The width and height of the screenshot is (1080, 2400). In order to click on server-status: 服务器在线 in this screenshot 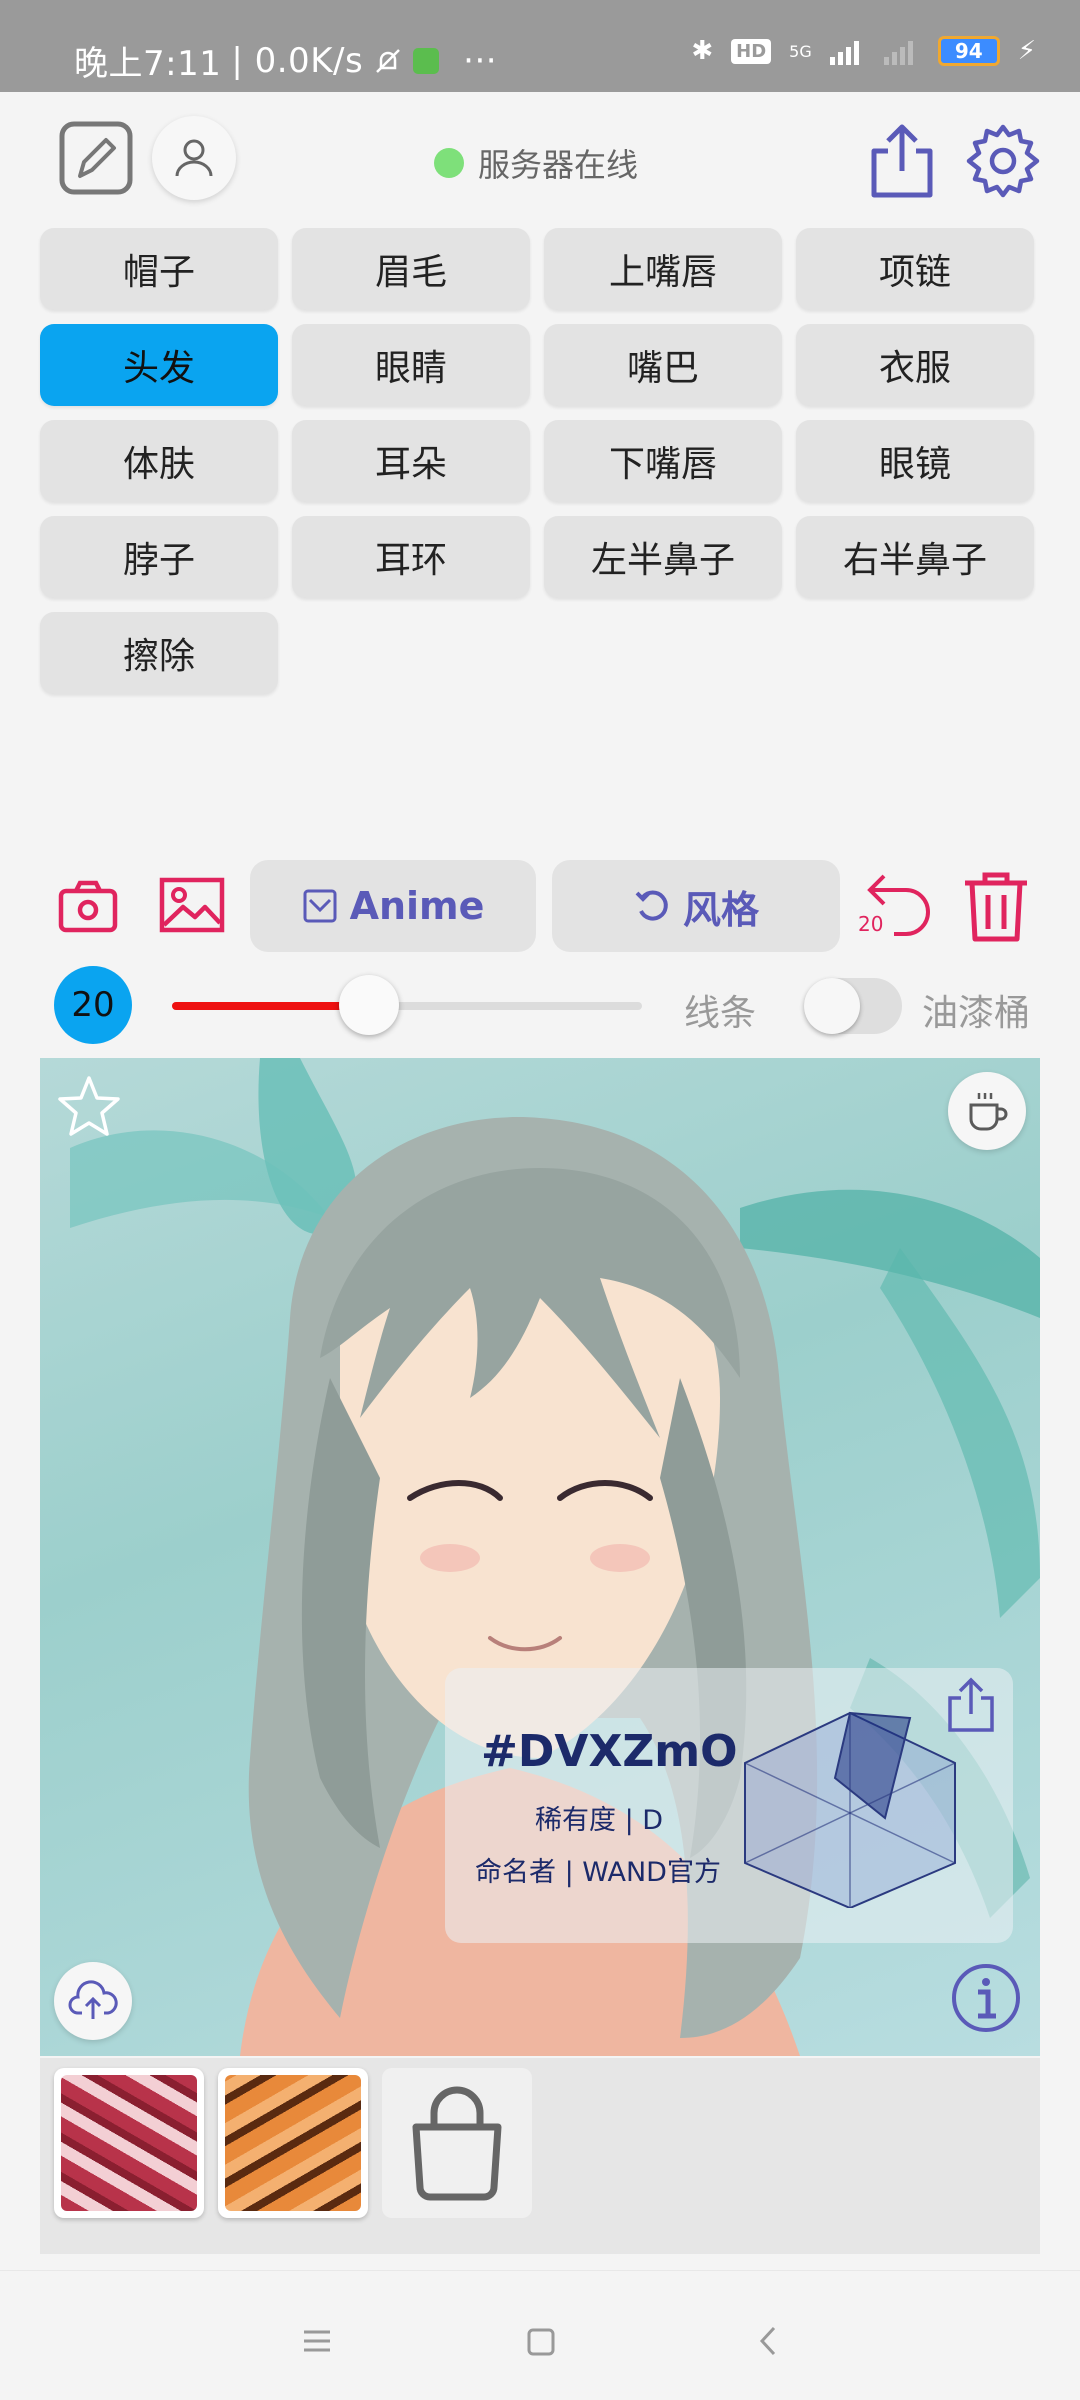, I will do `click(536, 163)`.